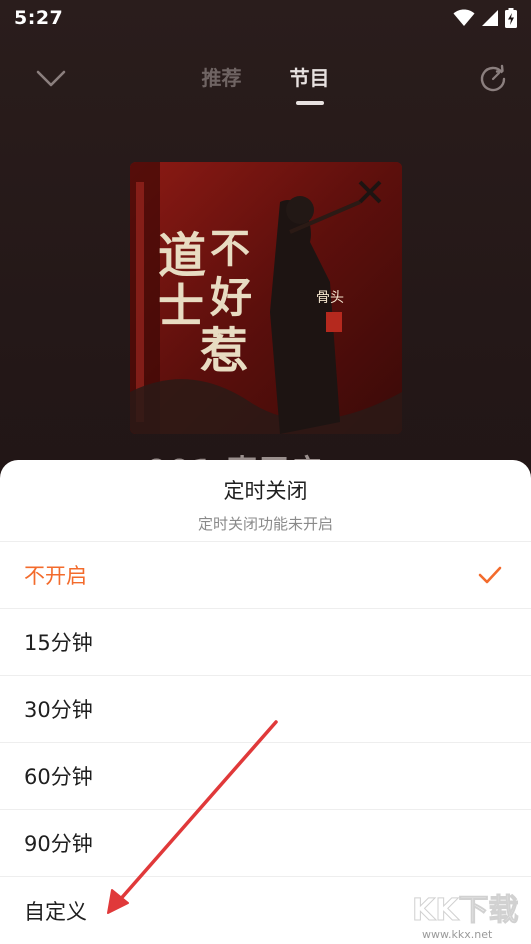 Image resolution: width=531 pixels, height=944 pixels. Describe the element at coordinates (182, 256) in the screenshot. I see `cover-title-char-1: 道` at that location.